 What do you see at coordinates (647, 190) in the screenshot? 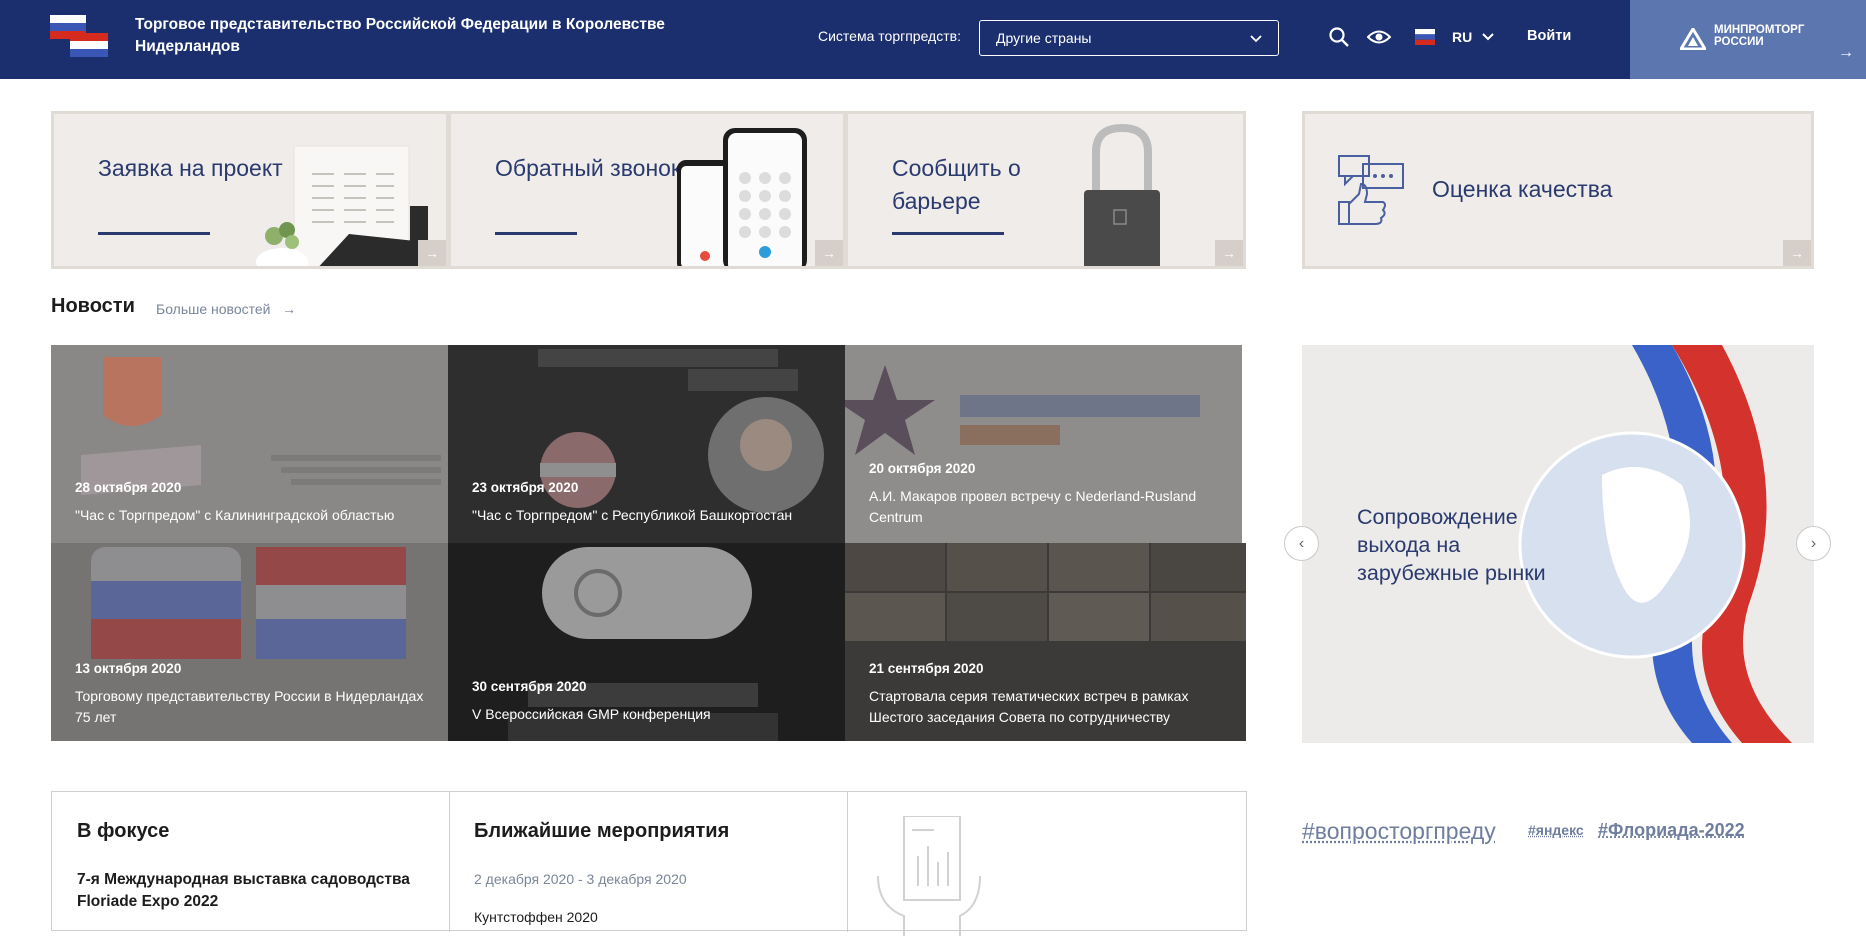
I see `card-callback: Обратный звонок →` at bounding box center [647, 190].